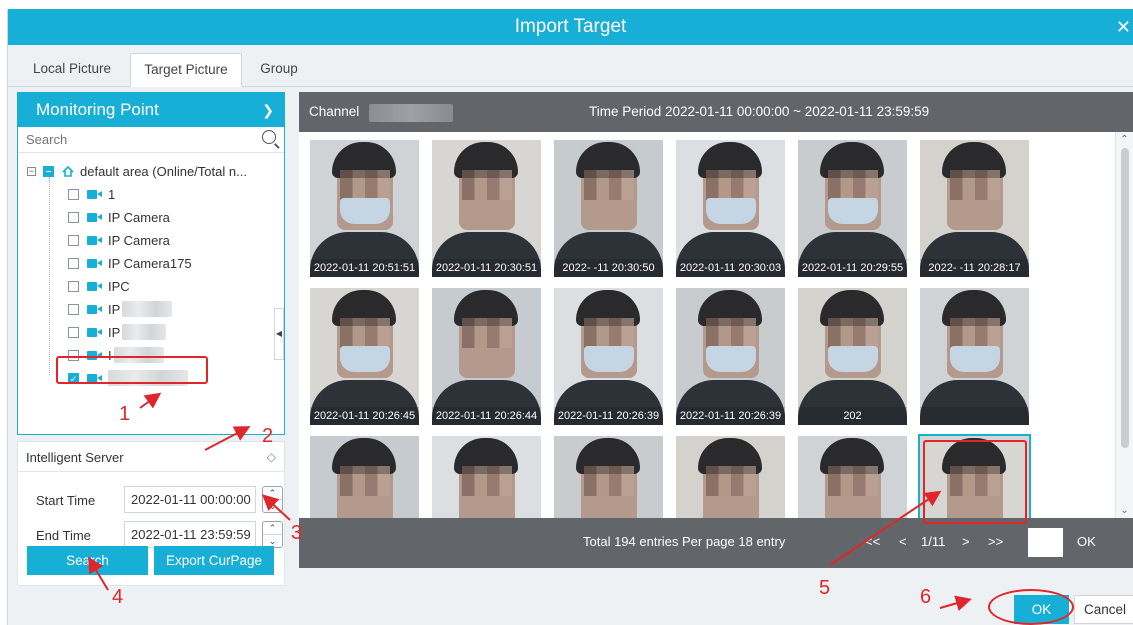 Image resolution: width=1133 pixels, height=625 pixels. I want to click on last-page-button: >>, so click(995, 541).